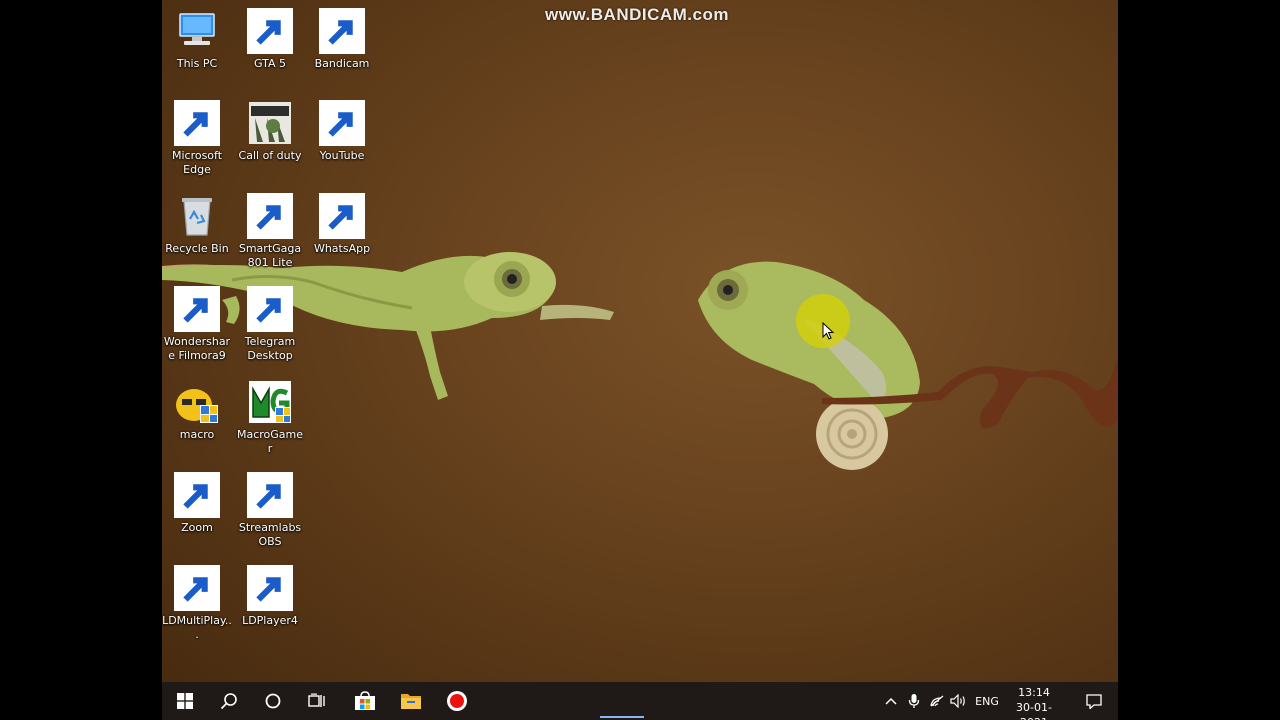  I want to click on desktop-icon-zoom: Zoom, so click(197, 503).